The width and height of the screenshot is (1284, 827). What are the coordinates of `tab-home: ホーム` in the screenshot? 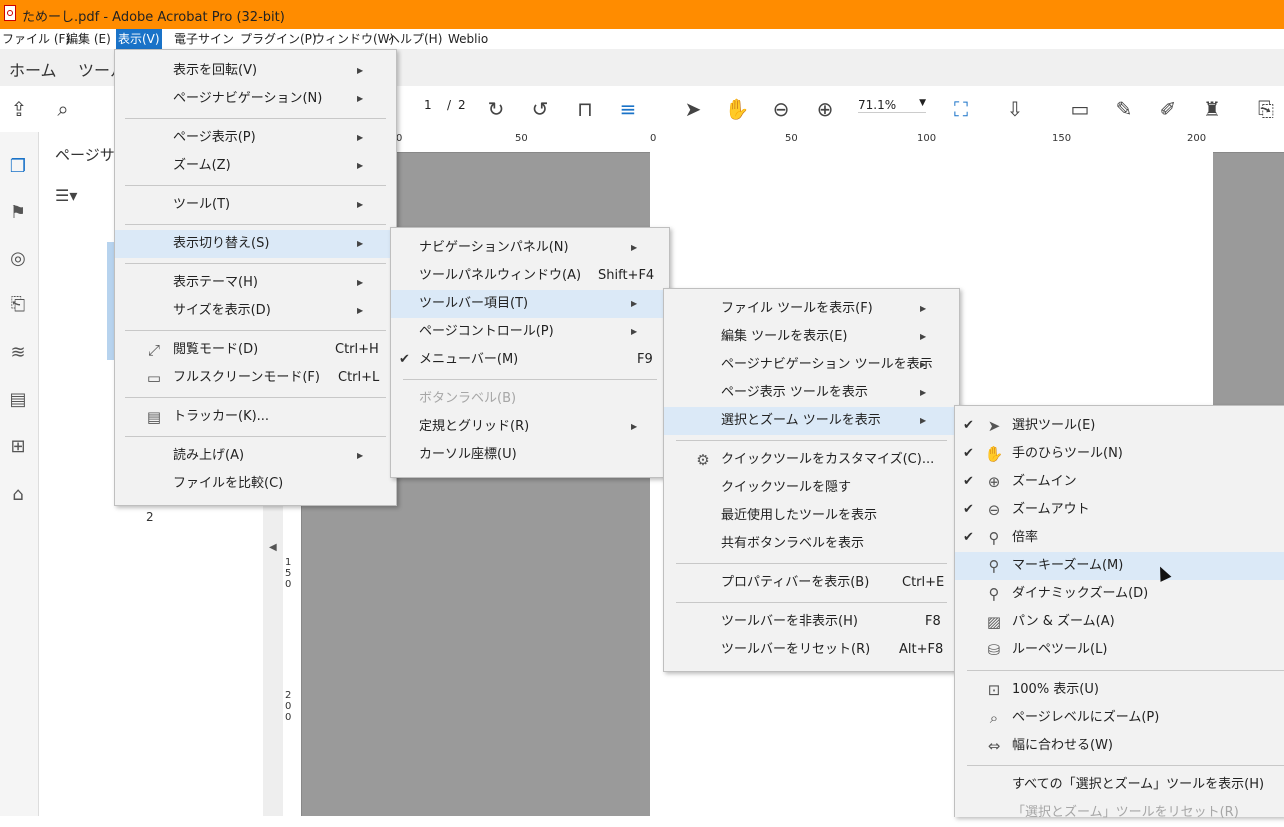 It's located at (33, 69).